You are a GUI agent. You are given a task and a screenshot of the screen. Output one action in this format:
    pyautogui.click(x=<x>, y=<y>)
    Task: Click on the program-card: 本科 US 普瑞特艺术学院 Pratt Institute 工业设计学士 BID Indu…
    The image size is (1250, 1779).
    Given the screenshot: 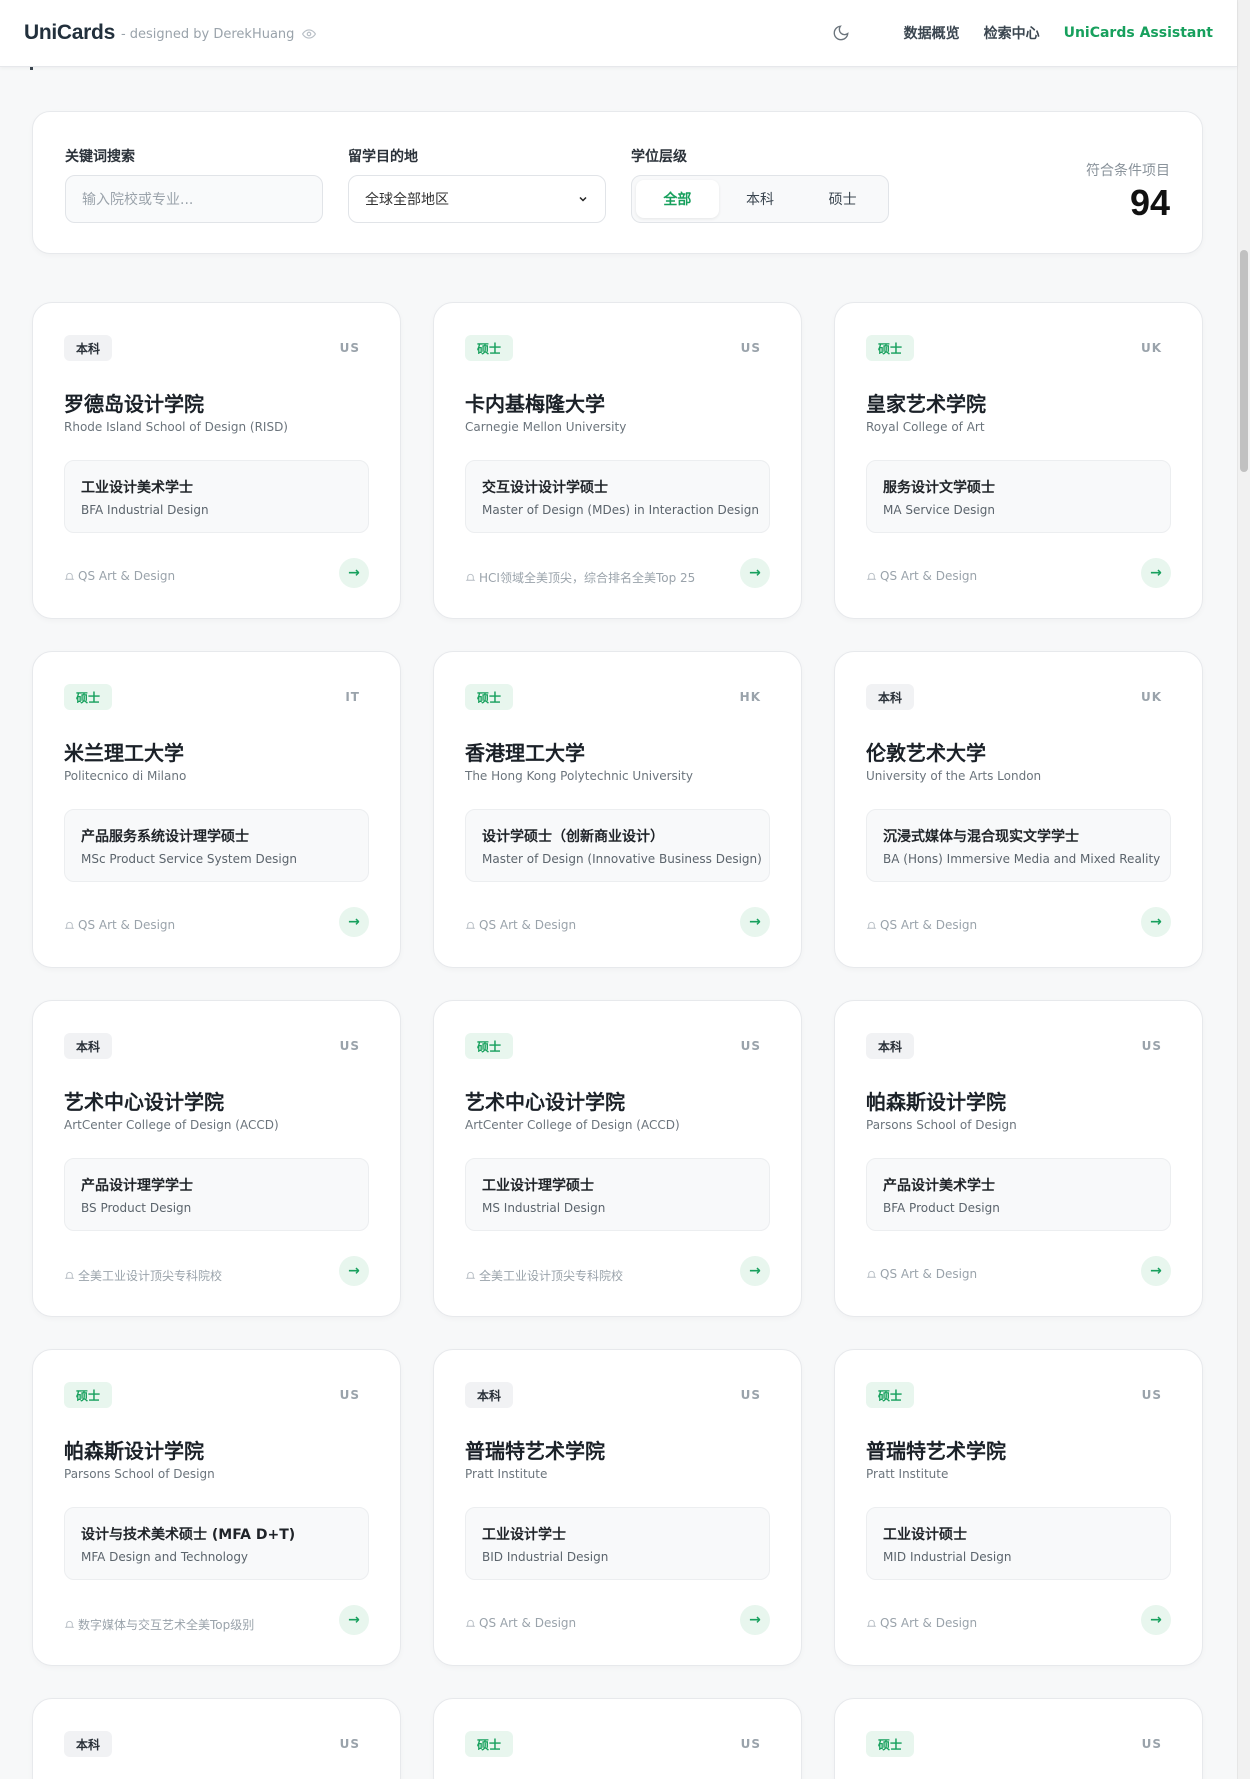 What is the action you would take?
    pyautogui.click(x=617, y=1507)
    